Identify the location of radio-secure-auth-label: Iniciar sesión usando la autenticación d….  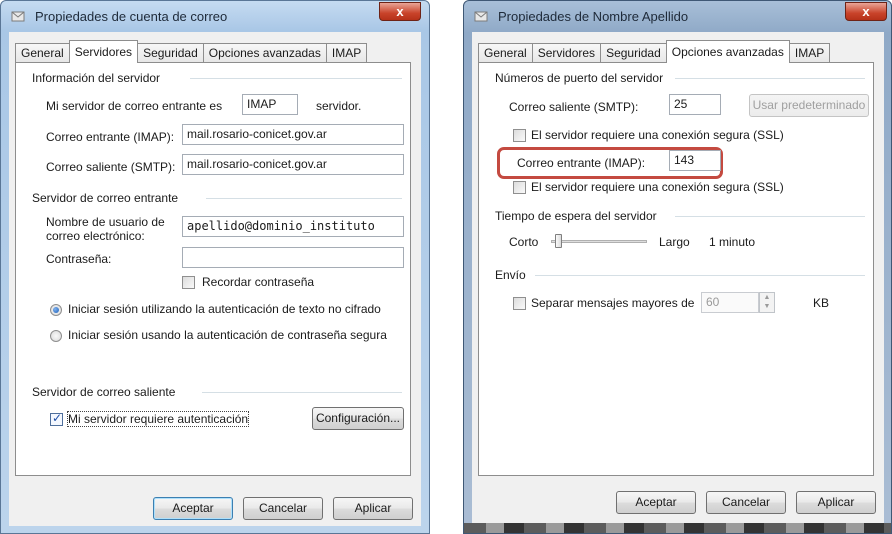
(227, 335).